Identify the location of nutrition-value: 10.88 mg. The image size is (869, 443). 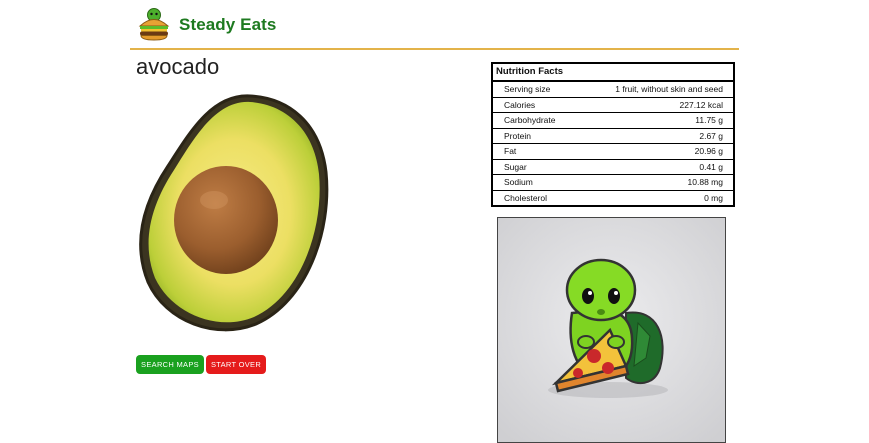
(658, 182).